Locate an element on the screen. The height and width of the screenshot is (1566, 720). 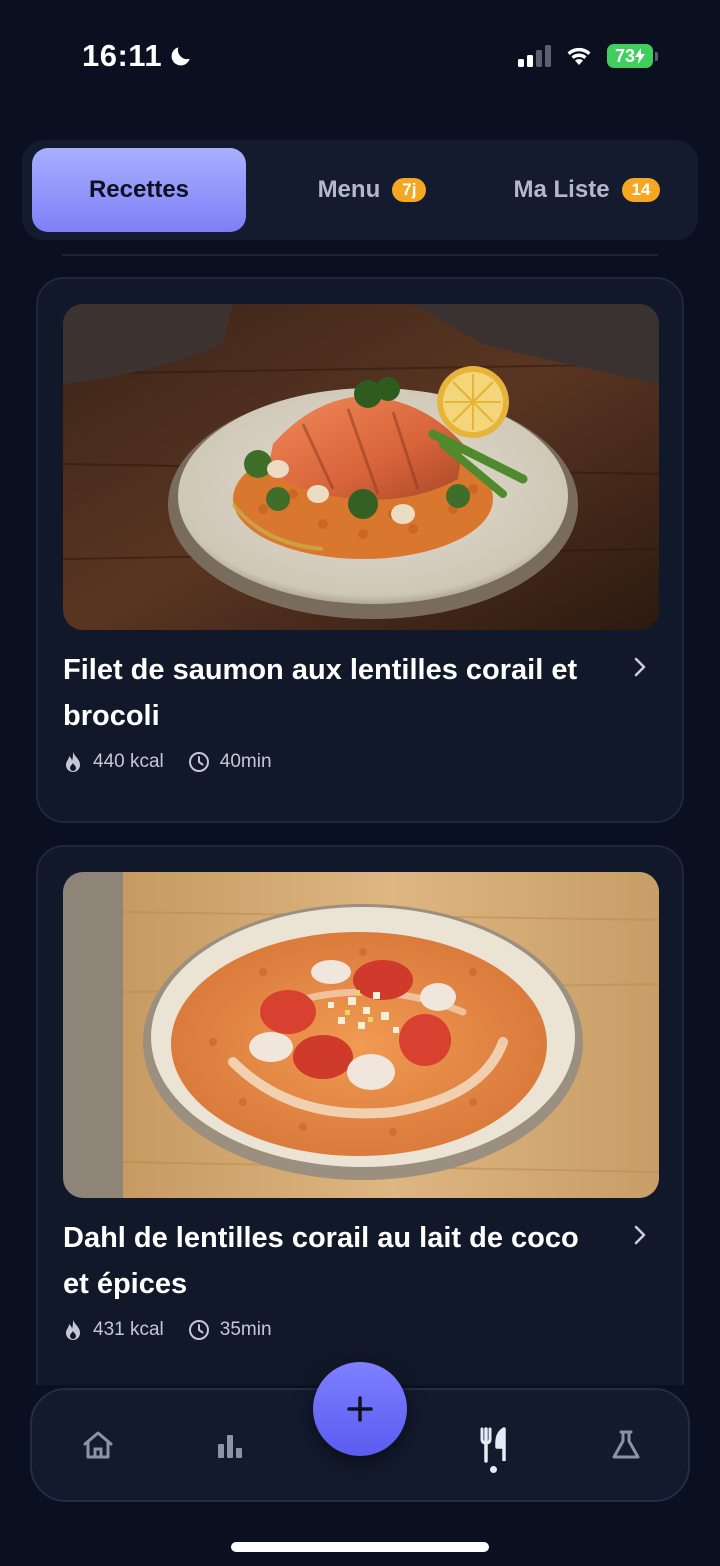
active-indicator is located at coordinates (493, 1469).